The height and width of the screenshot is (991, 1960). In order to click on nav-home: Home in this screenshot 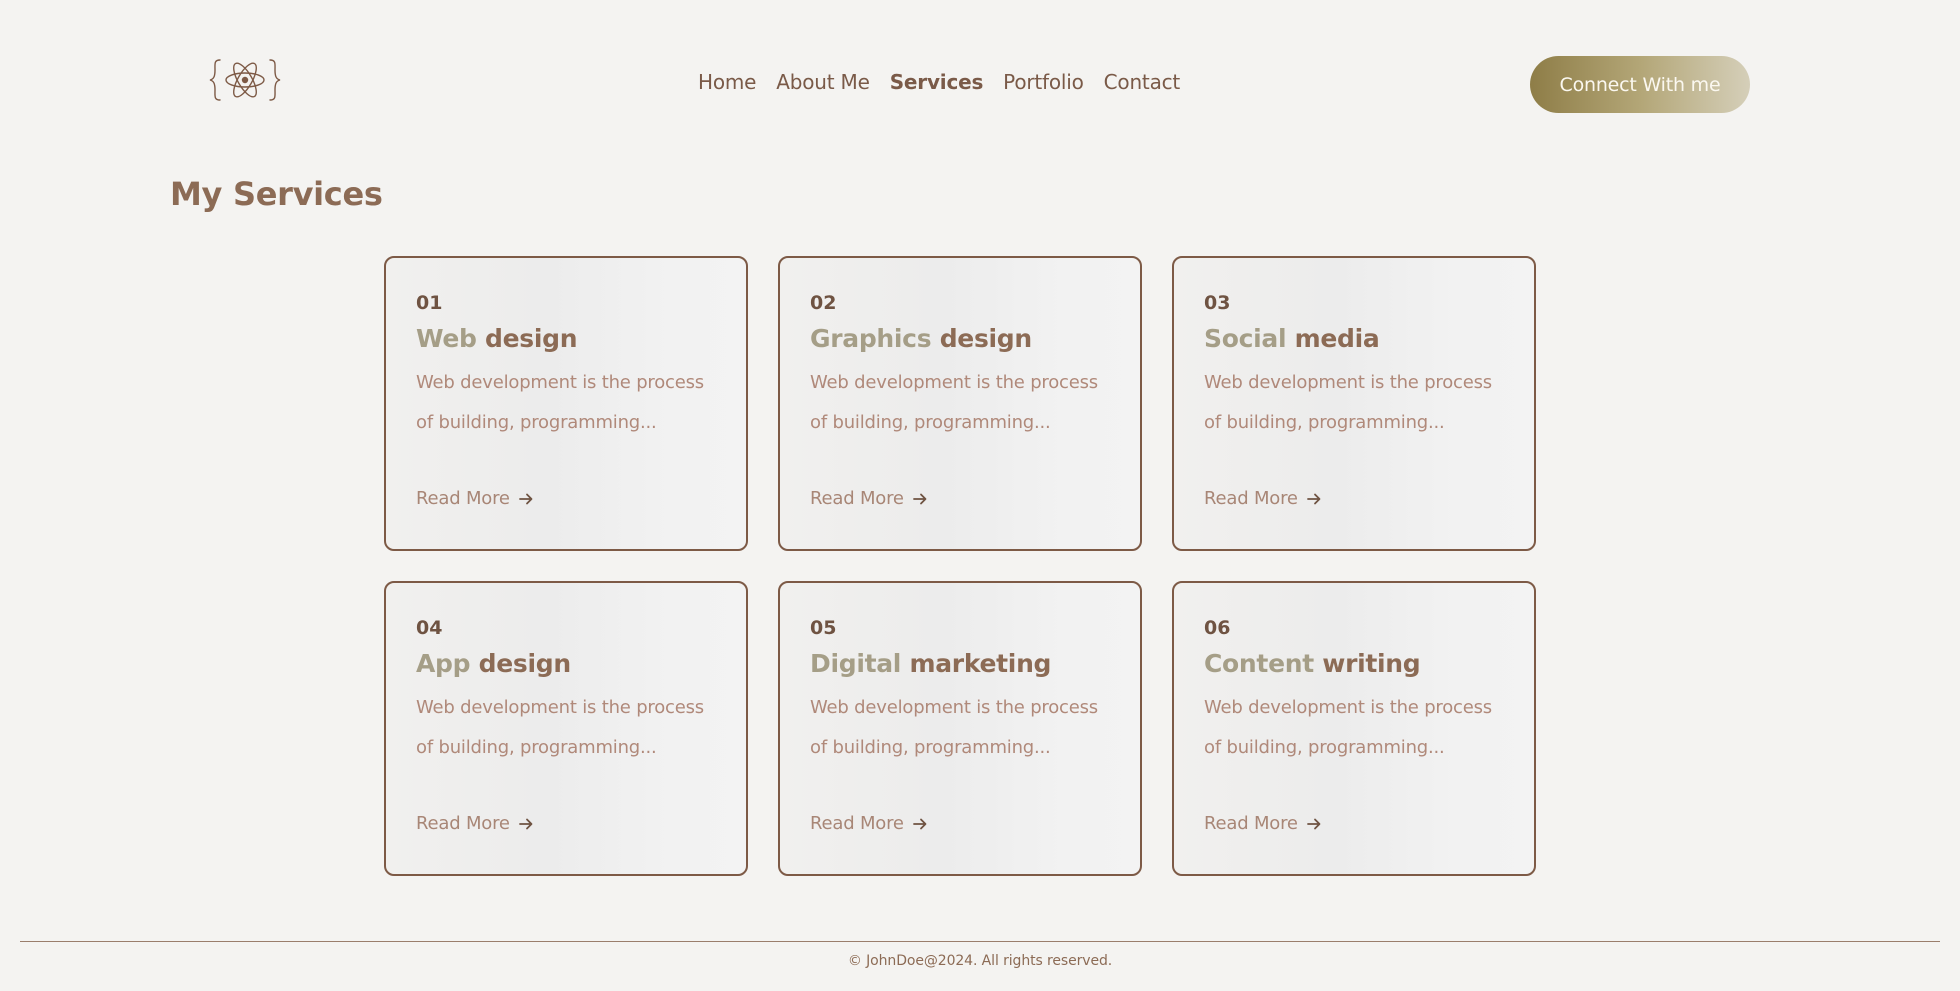, I will do `click(727, 82)`.